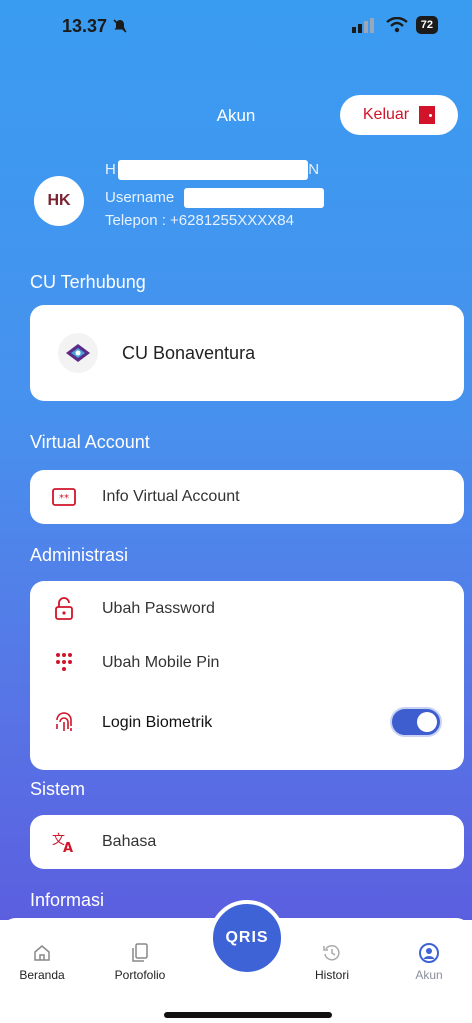 This screenshot has width=472, height=1023. What do you see at coordinates (331, 975) in the screenshot?
I see `nav-history-label: Histori` at bounding box center [331, 975].